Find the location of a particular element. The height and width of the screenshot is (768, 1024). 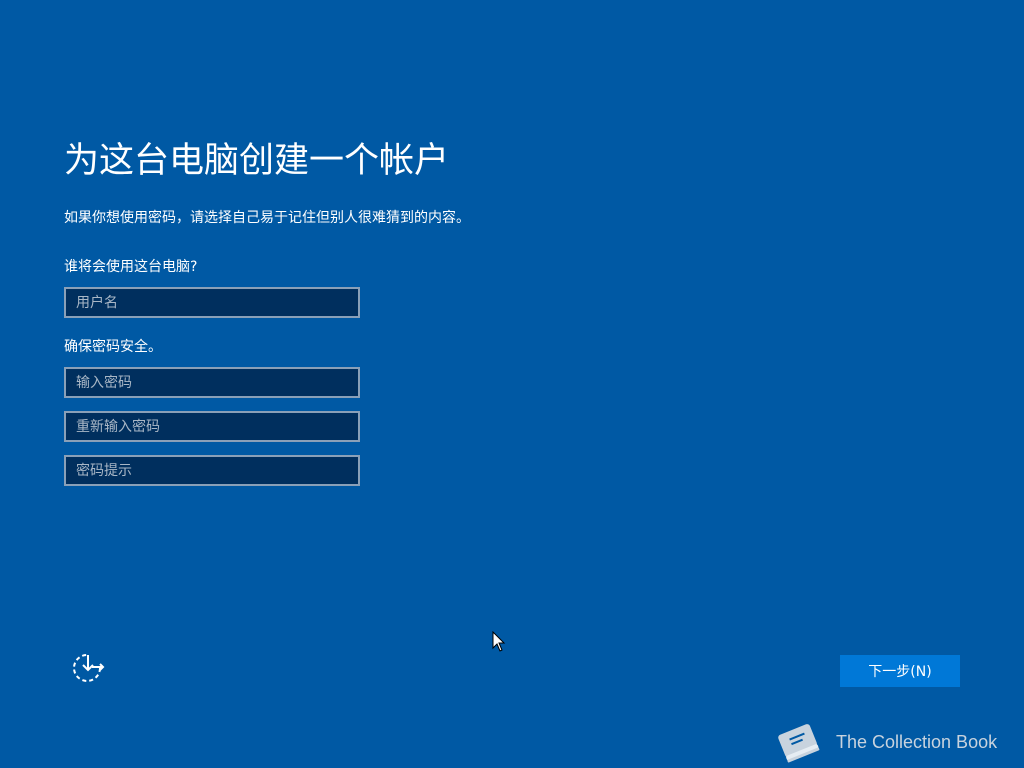

mouse-cursor-icon is located at coordinates (499, 641).